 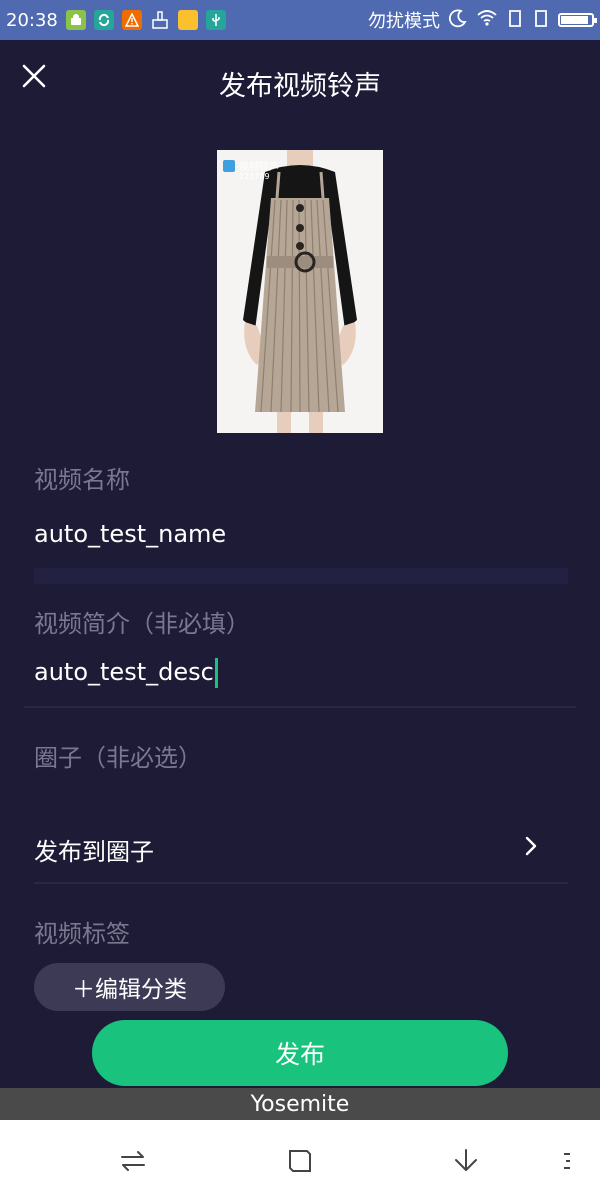 I want to click on publish-to-circle-text: 发布到圈子, so click(x=94, y=852).